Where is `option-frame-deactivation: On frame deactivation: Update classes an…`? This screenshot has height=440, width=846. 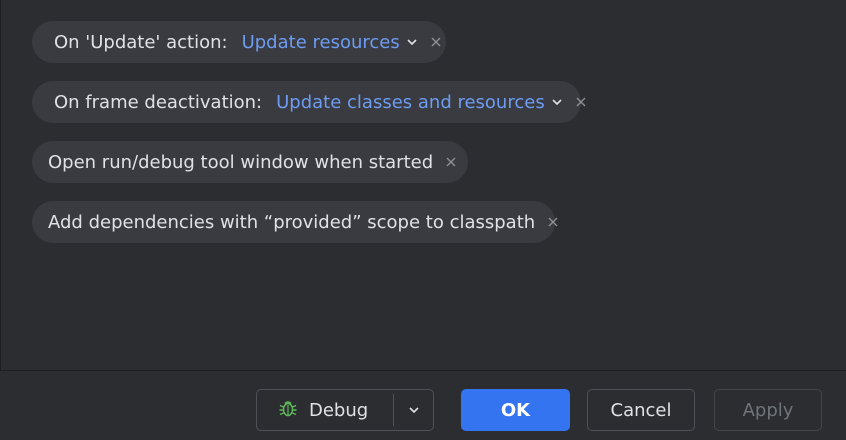
option-frame-deactivation: On frame deactivation: Update classes an… is located at coordinates (309, 102).